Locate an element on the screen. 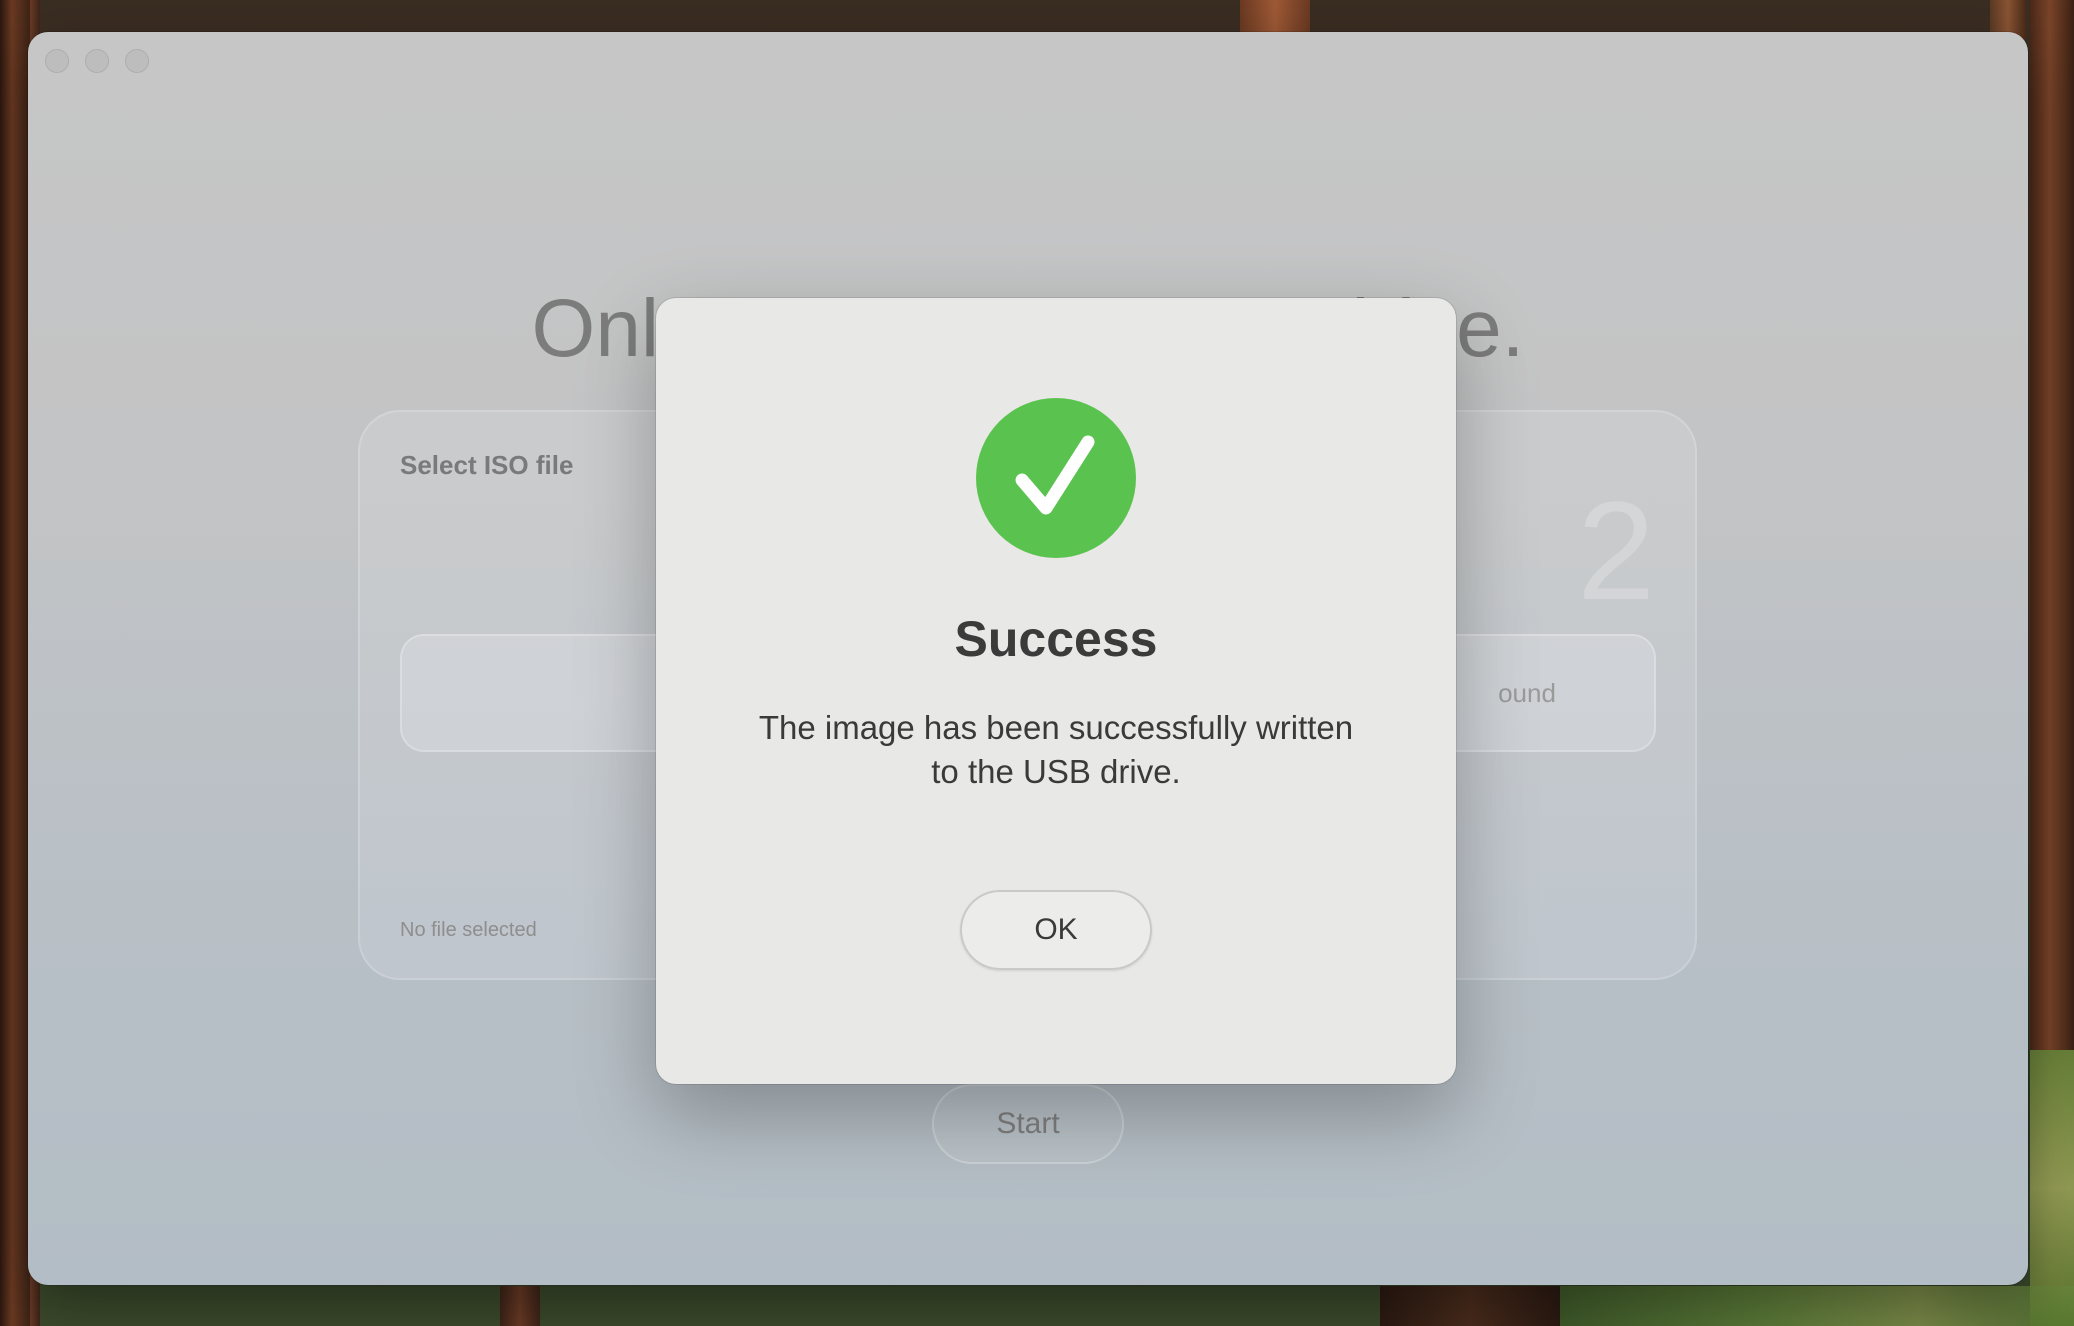 This screenshot has height=1326, width=2074. start-button-label: Start is located at coordinates (1028, 1123).